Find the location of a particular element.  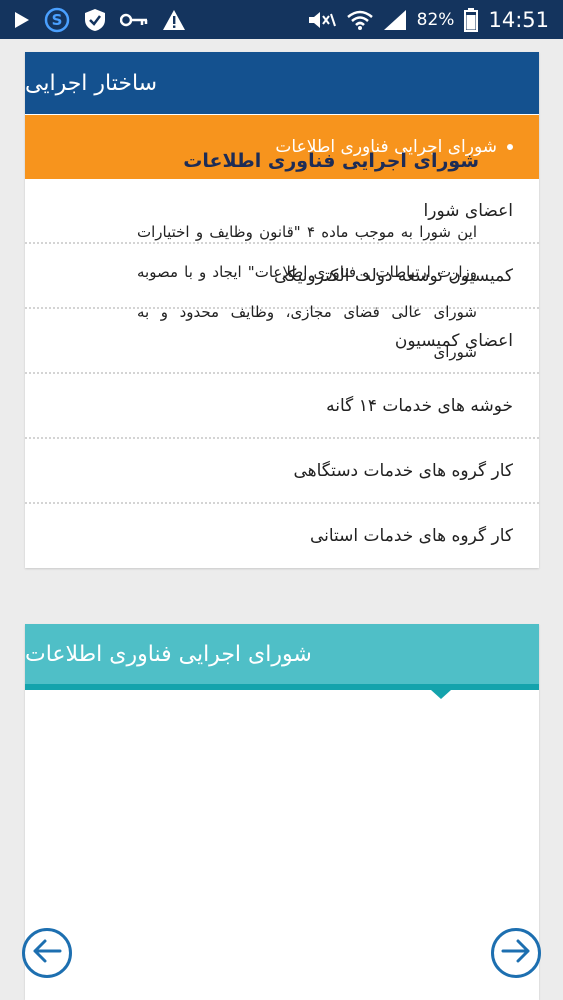

status-bar-right: 82% 14:51 is located at coordinates (428, 19).